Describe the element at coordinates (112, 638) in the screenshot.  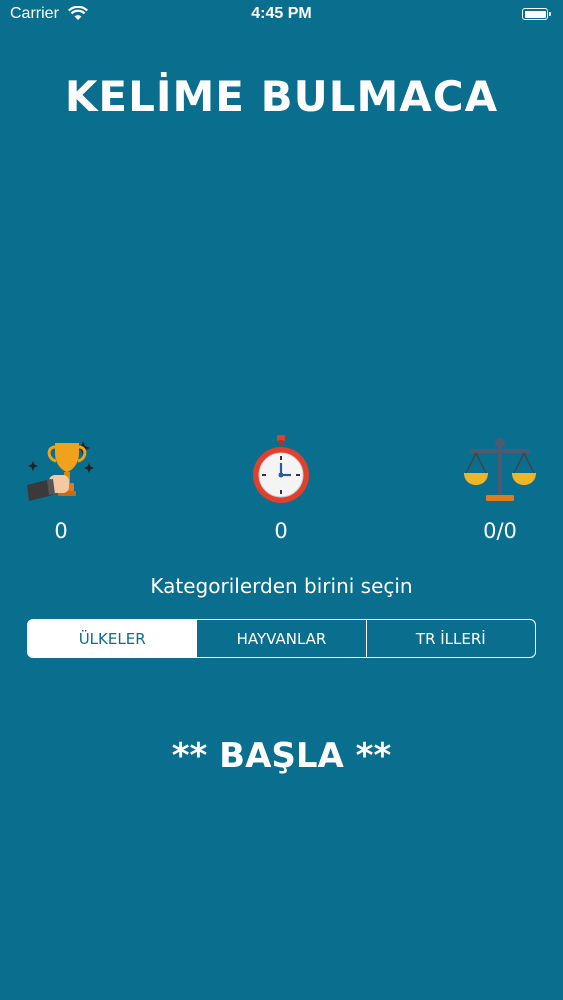
I see `segment-ulkeler: ÜLKELER` at that location.